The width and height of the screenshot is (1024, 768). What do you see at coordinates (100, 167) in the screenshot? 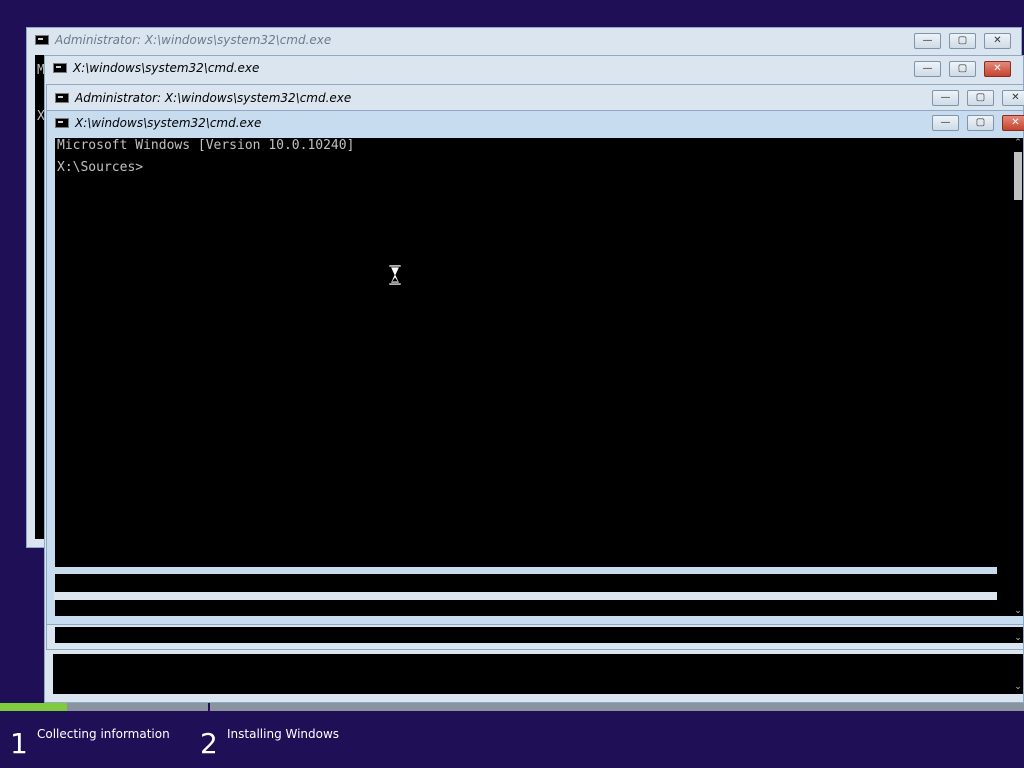
I see `console-prompt-line: X:\Sources>` at bounding box center [100, 167].